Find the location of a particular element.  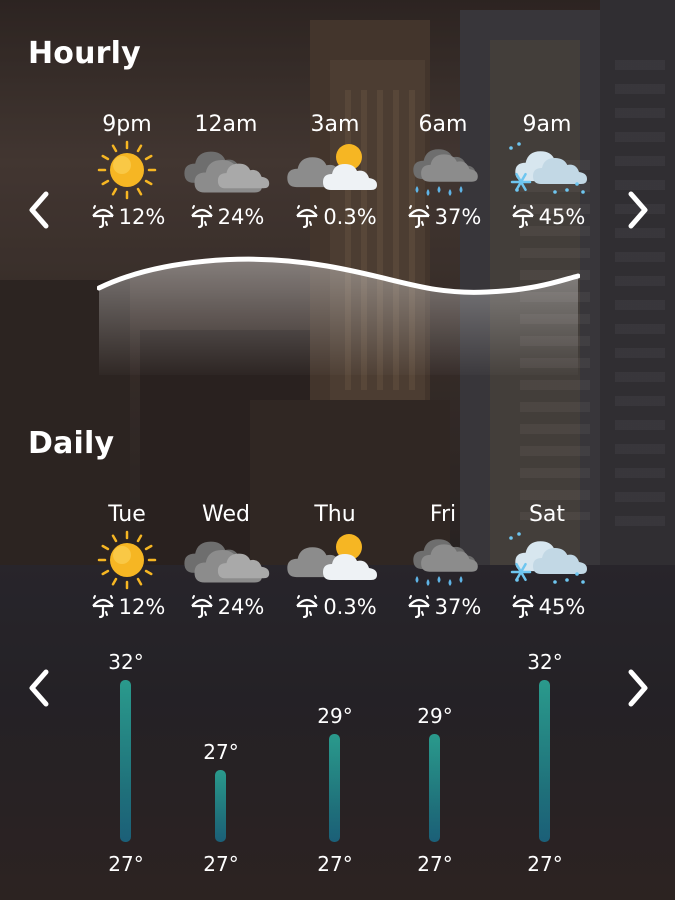

daily-item: Sat 45% is located at coordinates (547, 561).